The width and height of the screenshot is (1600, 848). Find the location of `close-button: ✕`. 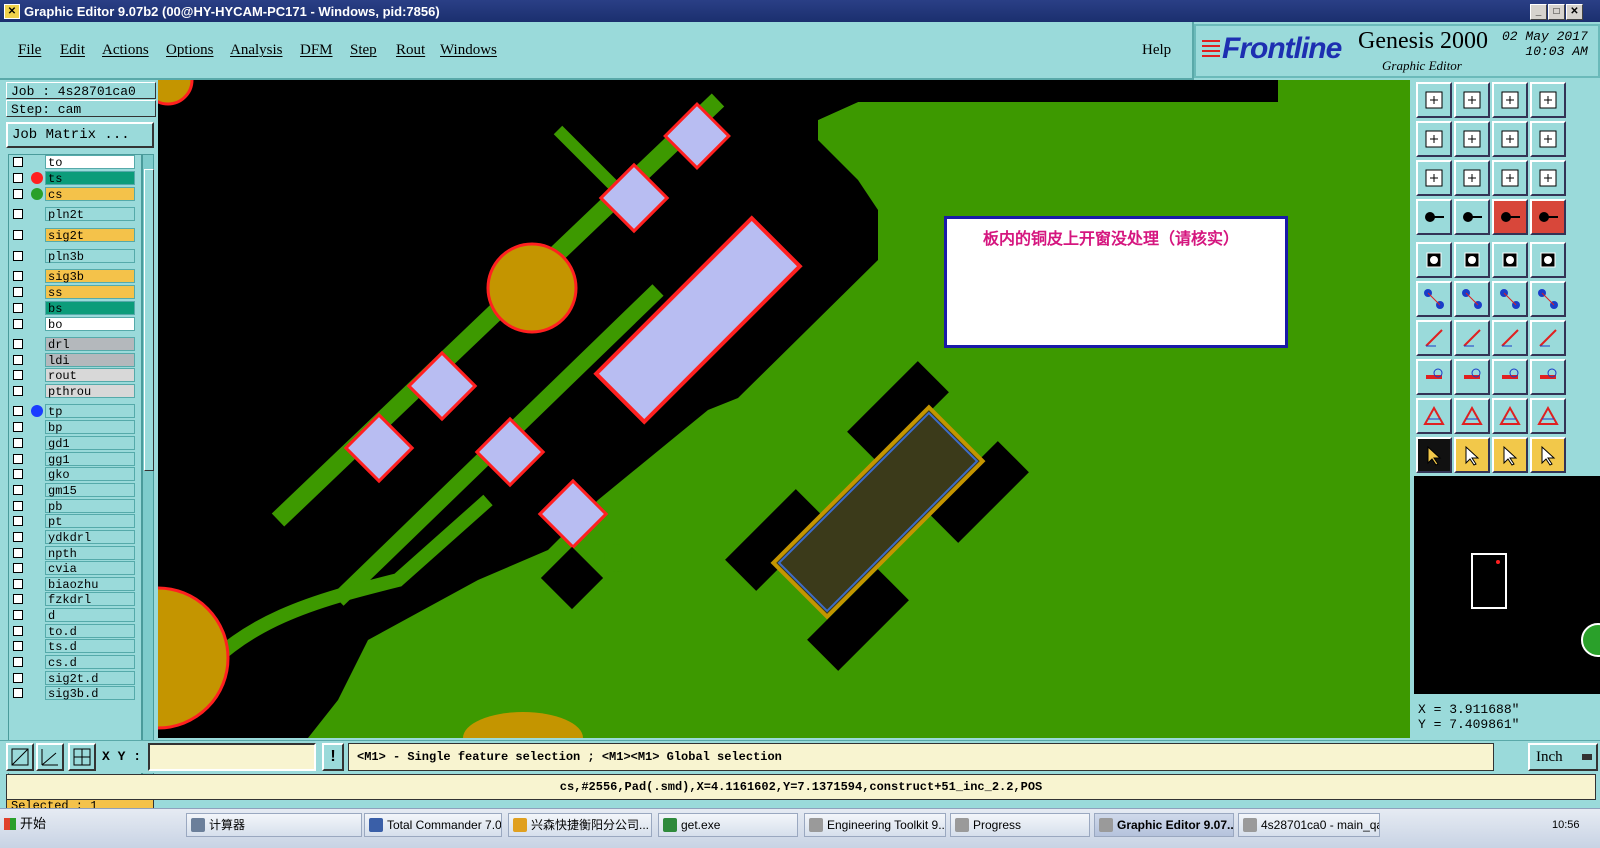

close-button: ✕ is located at coordinates (1574, 12).